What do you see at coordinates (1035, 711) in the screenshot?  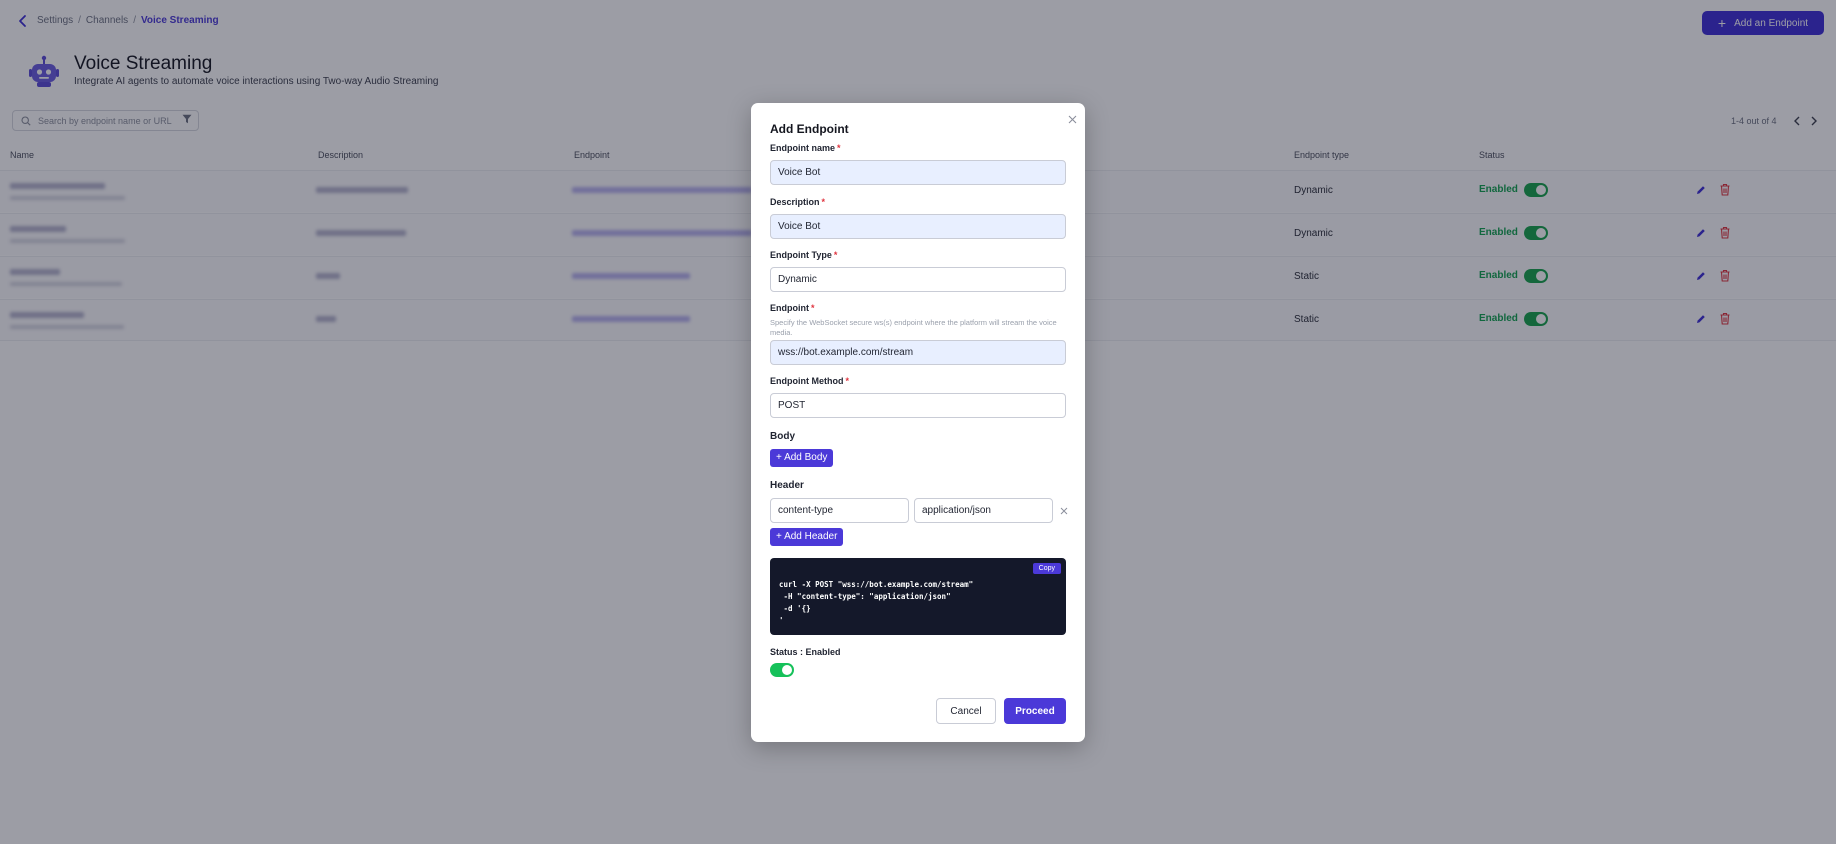 I see `proceed-button: Proceed` at bounding box center [1035, 711].